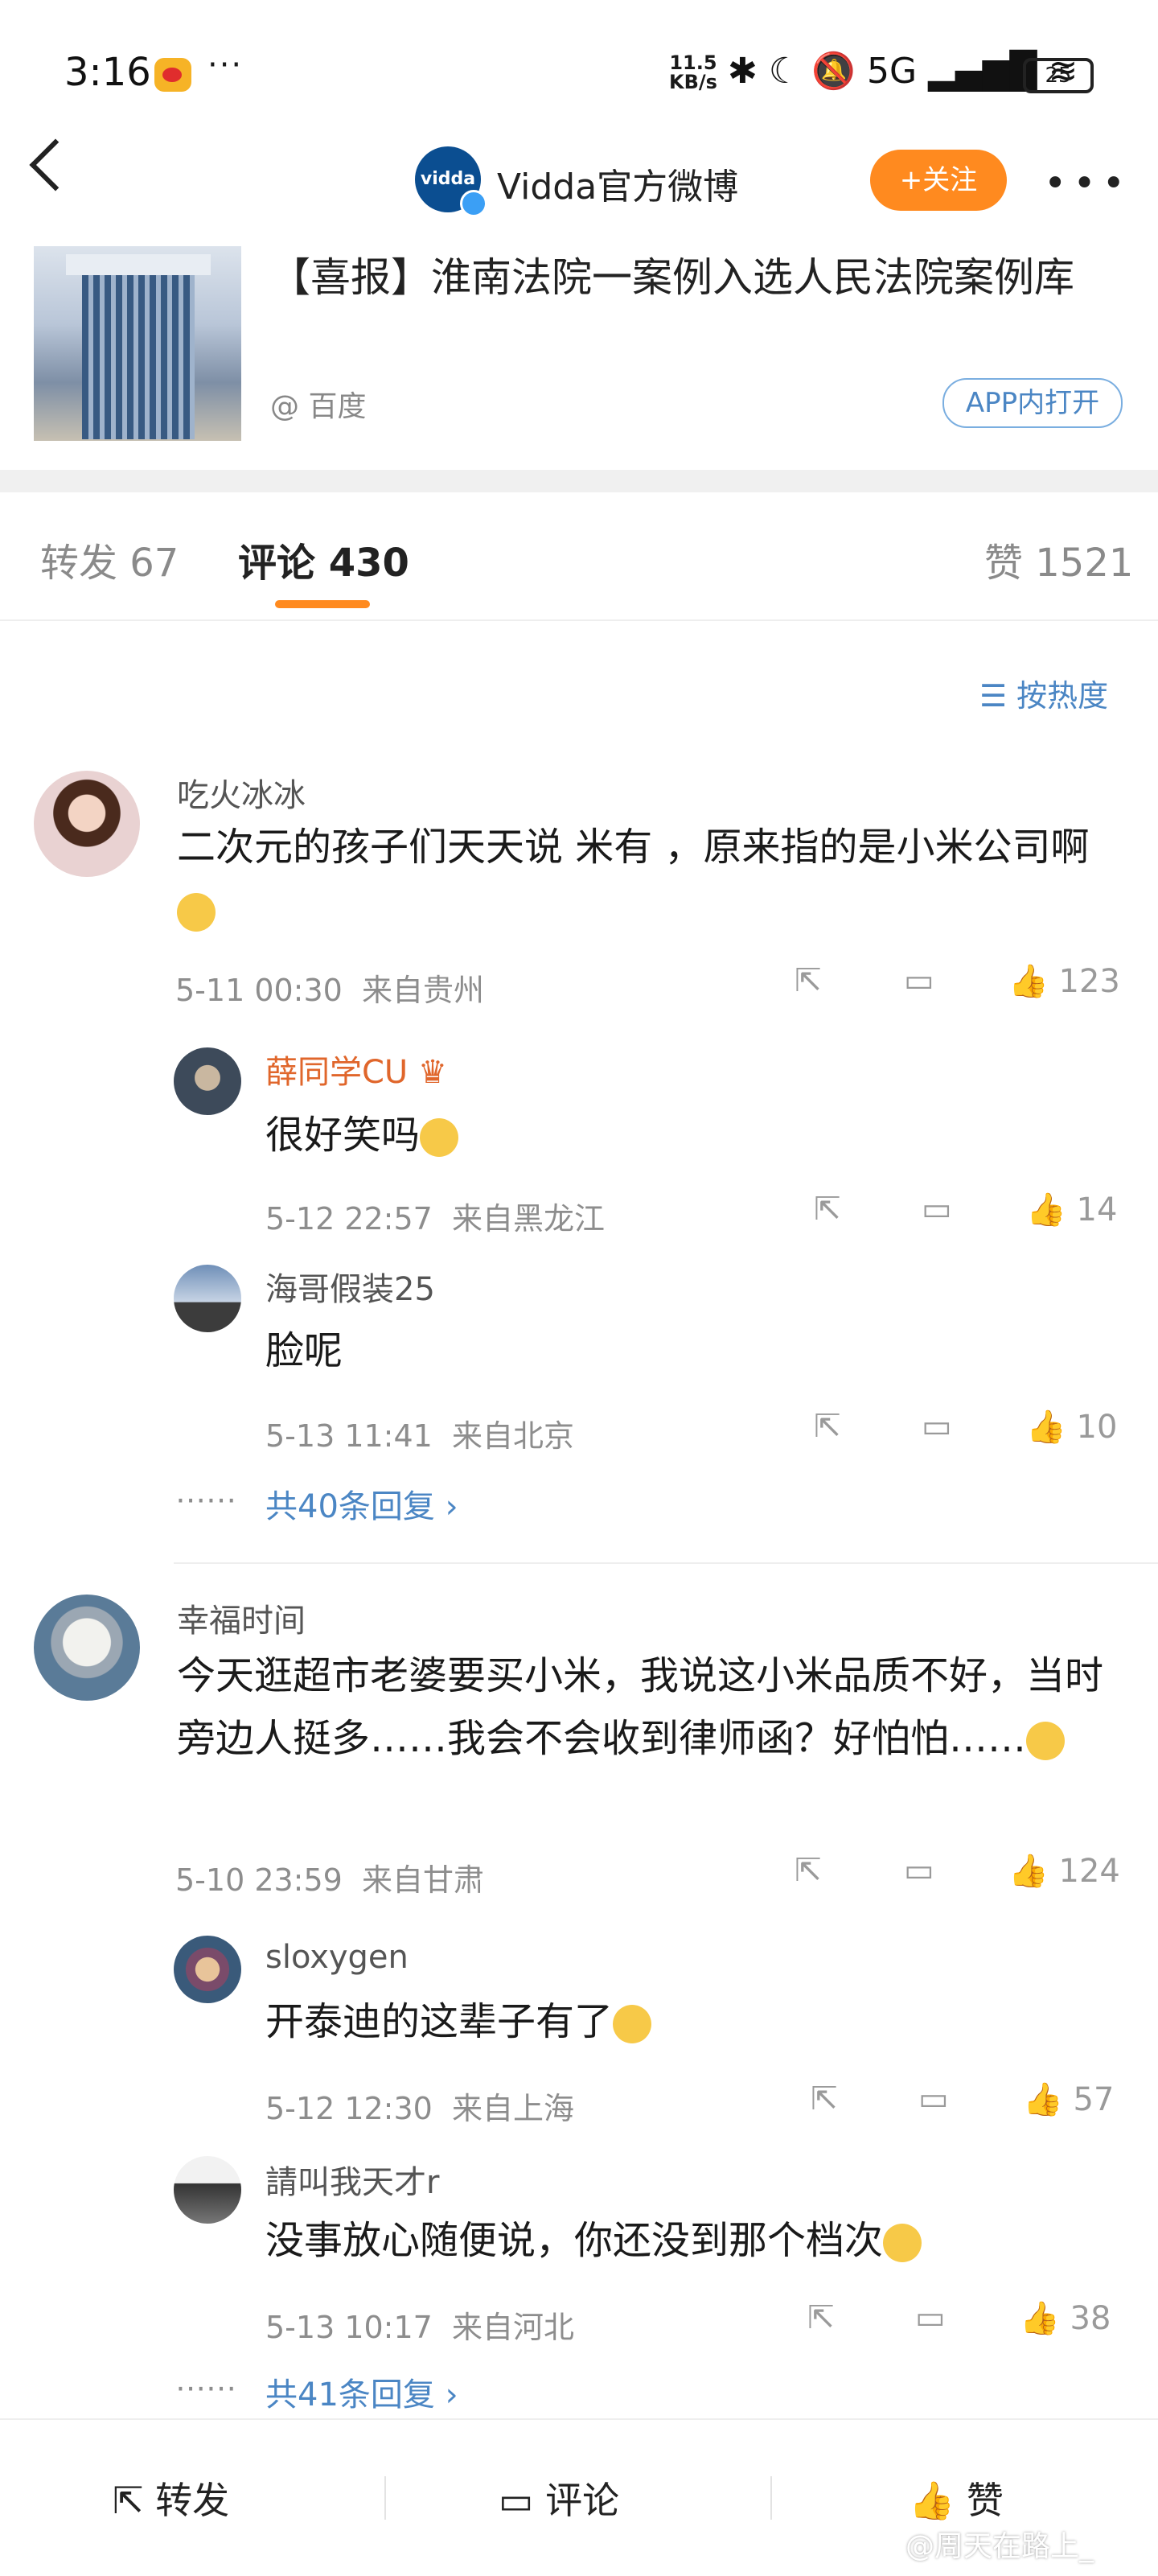  Describe the element at coordinates (1094, 2099) in the screenshot. I see `like-count: 57` at that location.